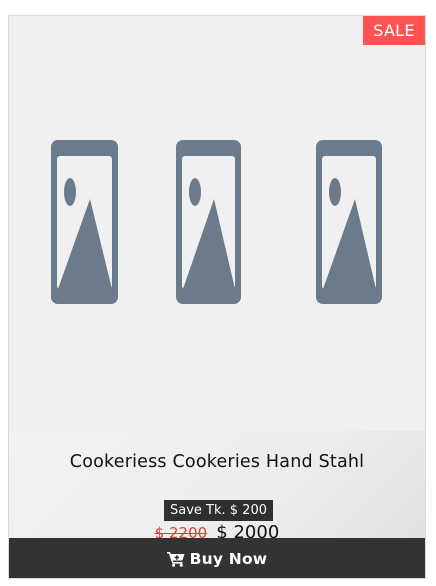 Image resolution: width=436 pixels, height=586 pixels. I want to click on sale-badge: SALE, so click(394, 30).